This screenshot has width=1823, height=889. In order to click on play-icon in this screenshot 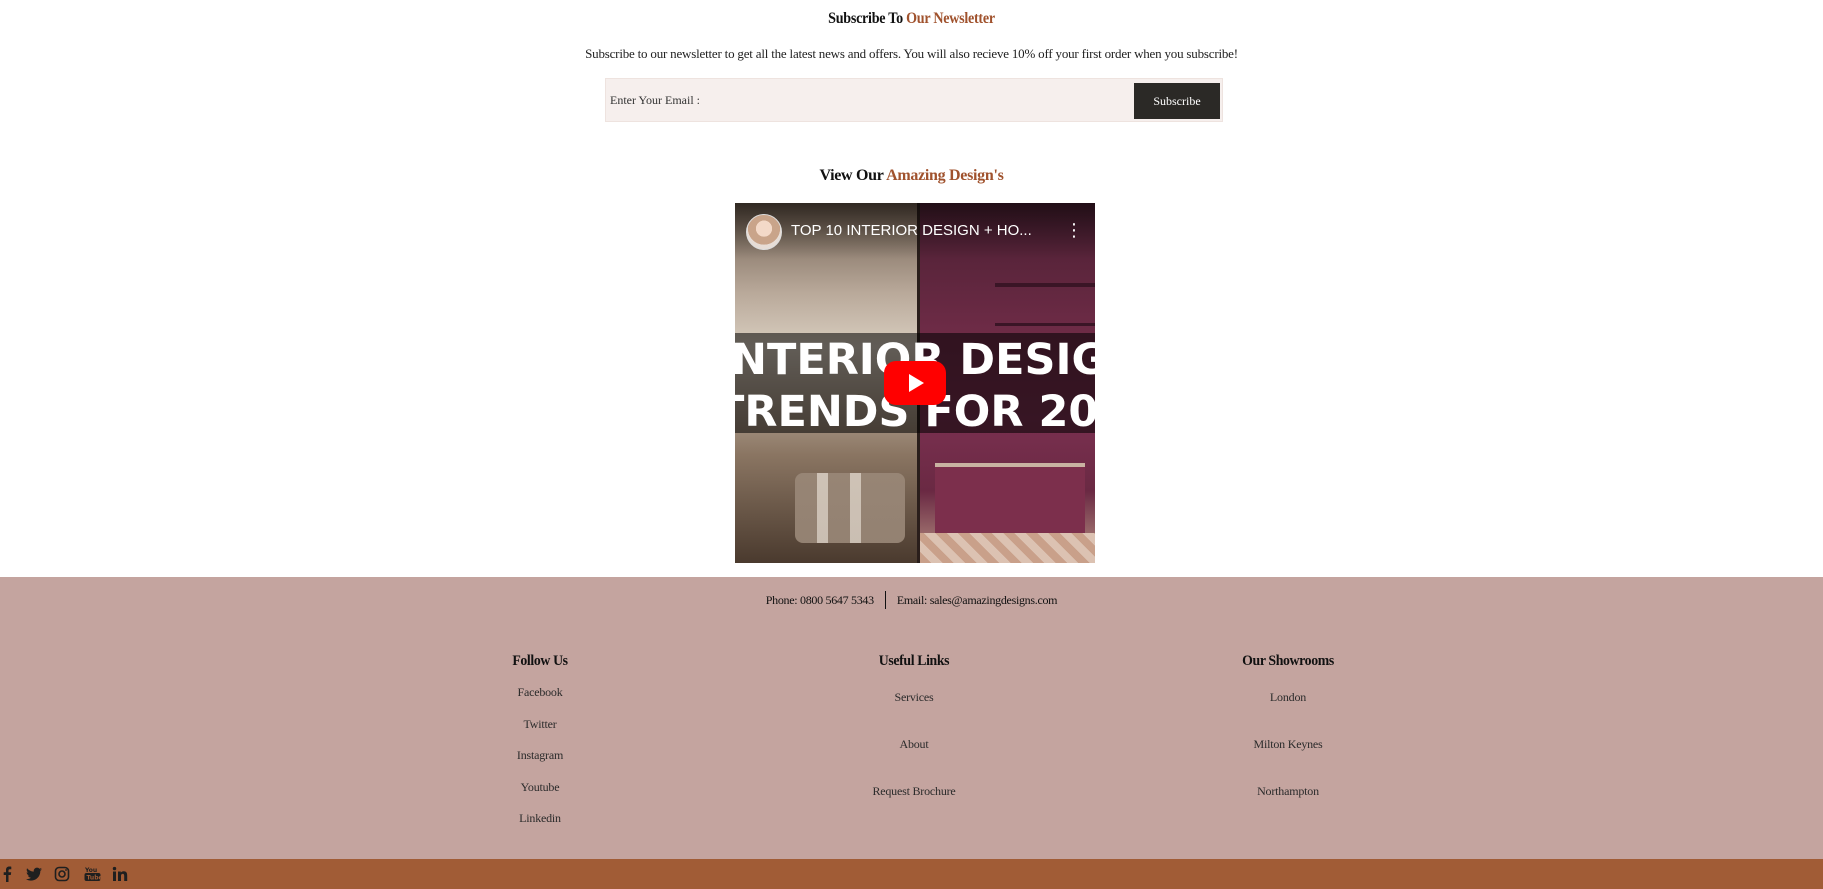, I will do `click(916, 383)`.